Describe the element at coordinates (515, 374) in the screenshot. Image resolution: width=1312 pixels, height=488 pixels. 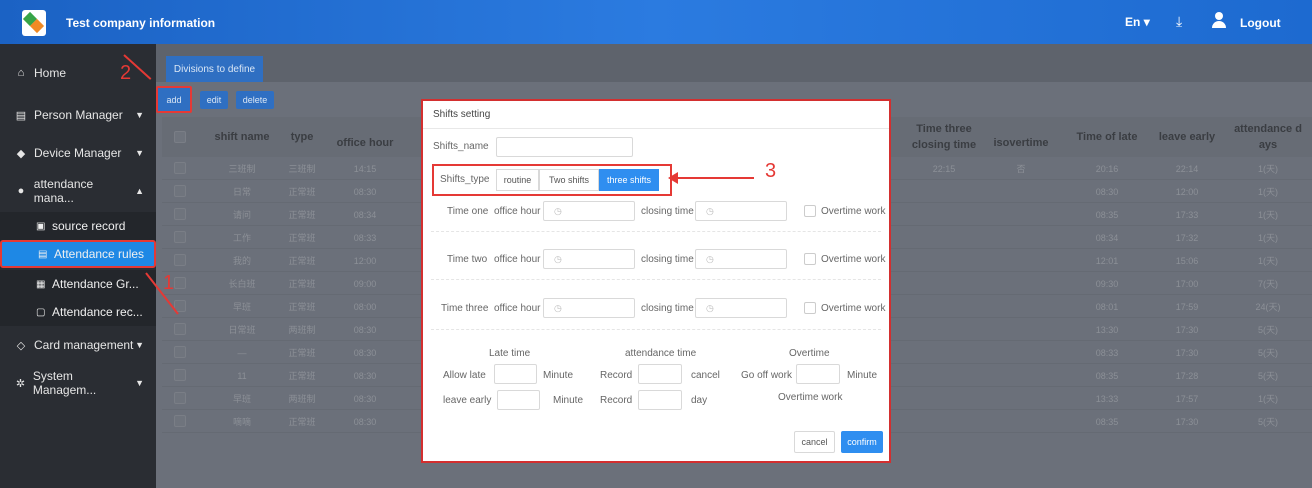
I see `allow-late-input` at that location.